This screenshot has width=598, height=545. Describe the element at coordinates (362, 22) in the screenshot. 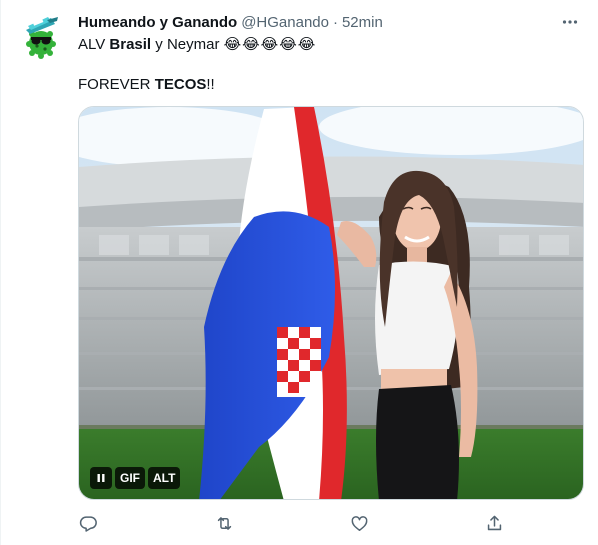

I see `timestamp: 52min` at that location.